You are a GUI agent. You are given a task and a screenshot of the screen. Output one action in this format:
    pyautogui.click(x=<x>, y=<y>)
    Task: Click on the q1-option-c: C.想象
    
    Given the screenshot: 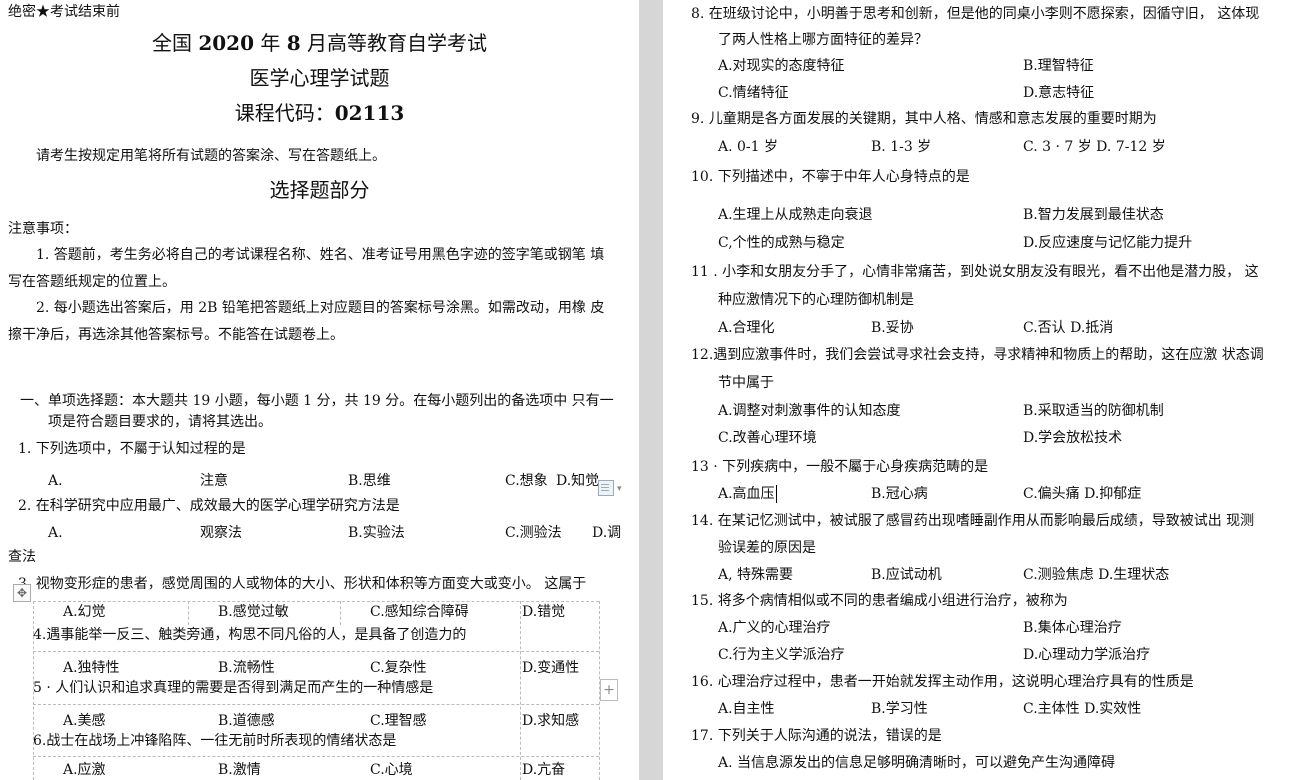 What is the action you would take?
    pyautogui.click(x=526, y=481)
    